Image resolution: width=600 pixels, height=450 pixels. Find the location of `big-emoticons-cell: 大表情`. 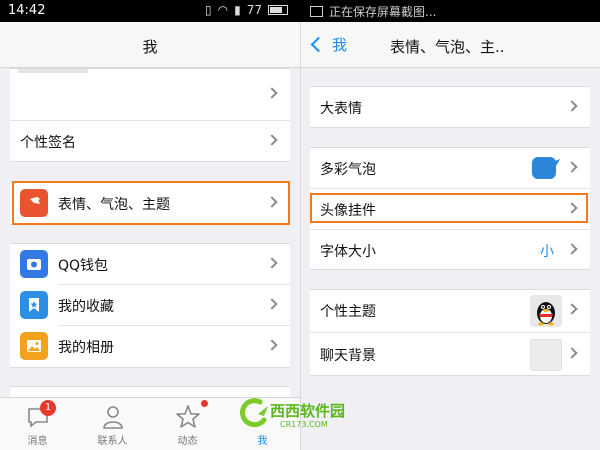

big-emoticons-cell: 大表情 is located at coordinates (450, 107).